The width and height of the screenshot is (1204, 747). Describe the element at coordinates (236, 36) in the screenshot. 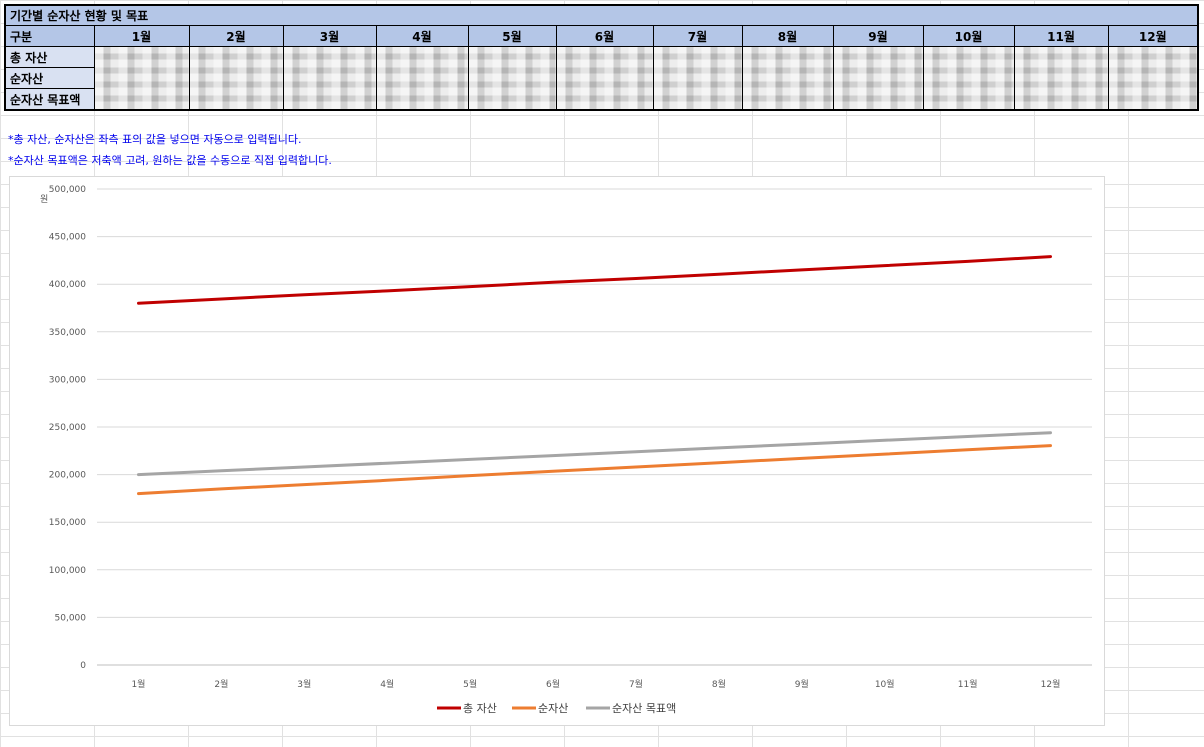

I see `month-header-cell: 2월` at that location.